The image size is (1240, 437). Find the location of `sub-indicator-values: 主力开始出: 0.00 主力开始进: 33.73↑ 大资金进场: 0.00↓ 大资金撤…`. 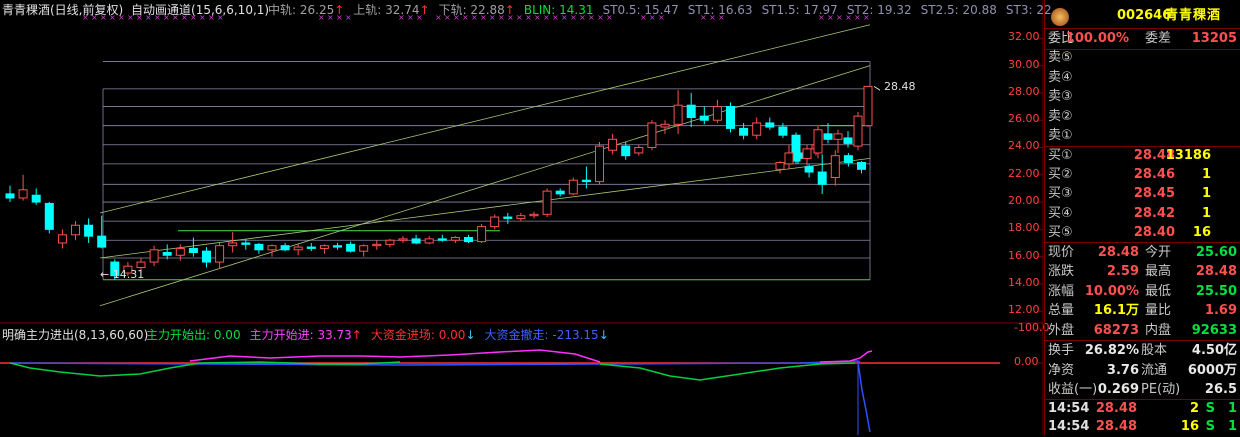

sub-indicator-values: 主力开始出: 0.00 主力开始进: 33.73↑ 大资金进场: 0.00↓ 大资金撤… is located at coordinates (382, 335).